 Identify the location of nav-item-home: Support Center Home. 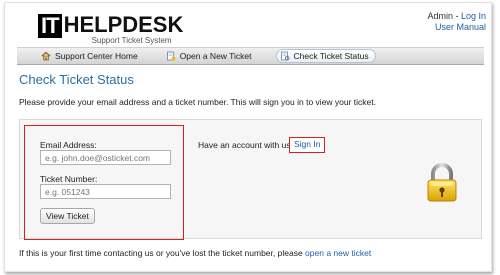
(89, 56).